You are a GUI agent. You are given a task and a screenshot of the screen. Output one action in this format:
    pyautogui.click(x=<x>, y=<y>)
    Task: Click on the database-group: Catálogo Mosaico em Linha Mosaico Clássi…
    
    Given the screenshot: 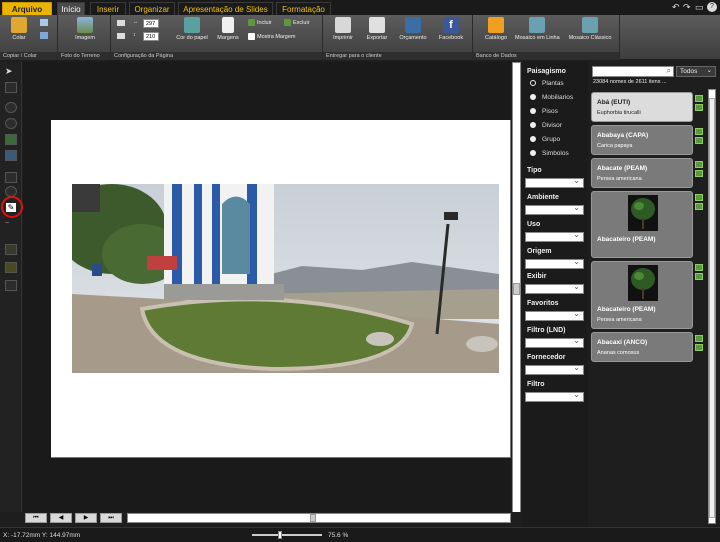 What is the action you would take?
    pyautogui.click(x=546, y=37)
    